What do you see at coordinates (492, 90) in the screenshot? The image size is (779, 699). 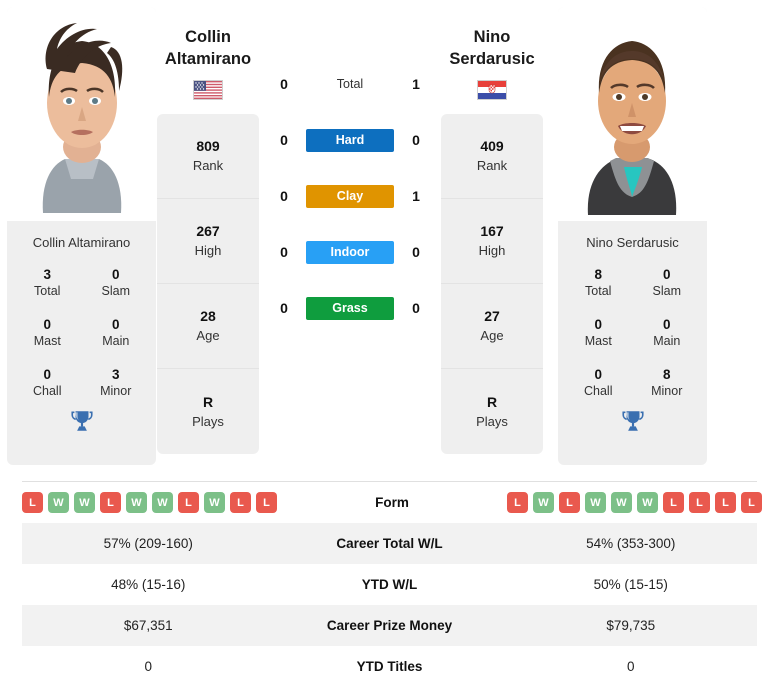 I see `right-flag-wrap` at bounding box center [492, 90].